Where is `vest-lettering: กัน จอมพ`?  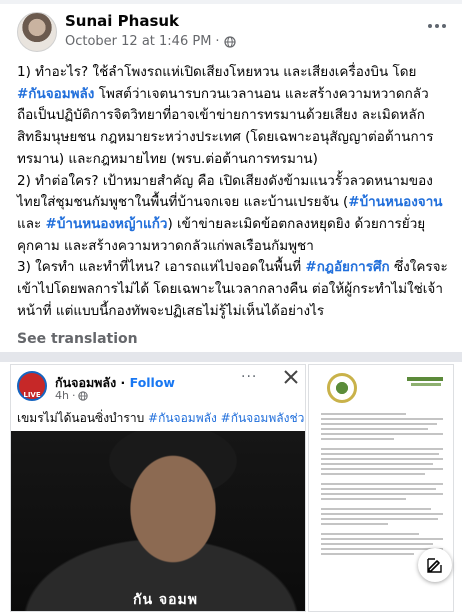
vest-lettering: กัน จอมพ is located at coordinates (165, 600).